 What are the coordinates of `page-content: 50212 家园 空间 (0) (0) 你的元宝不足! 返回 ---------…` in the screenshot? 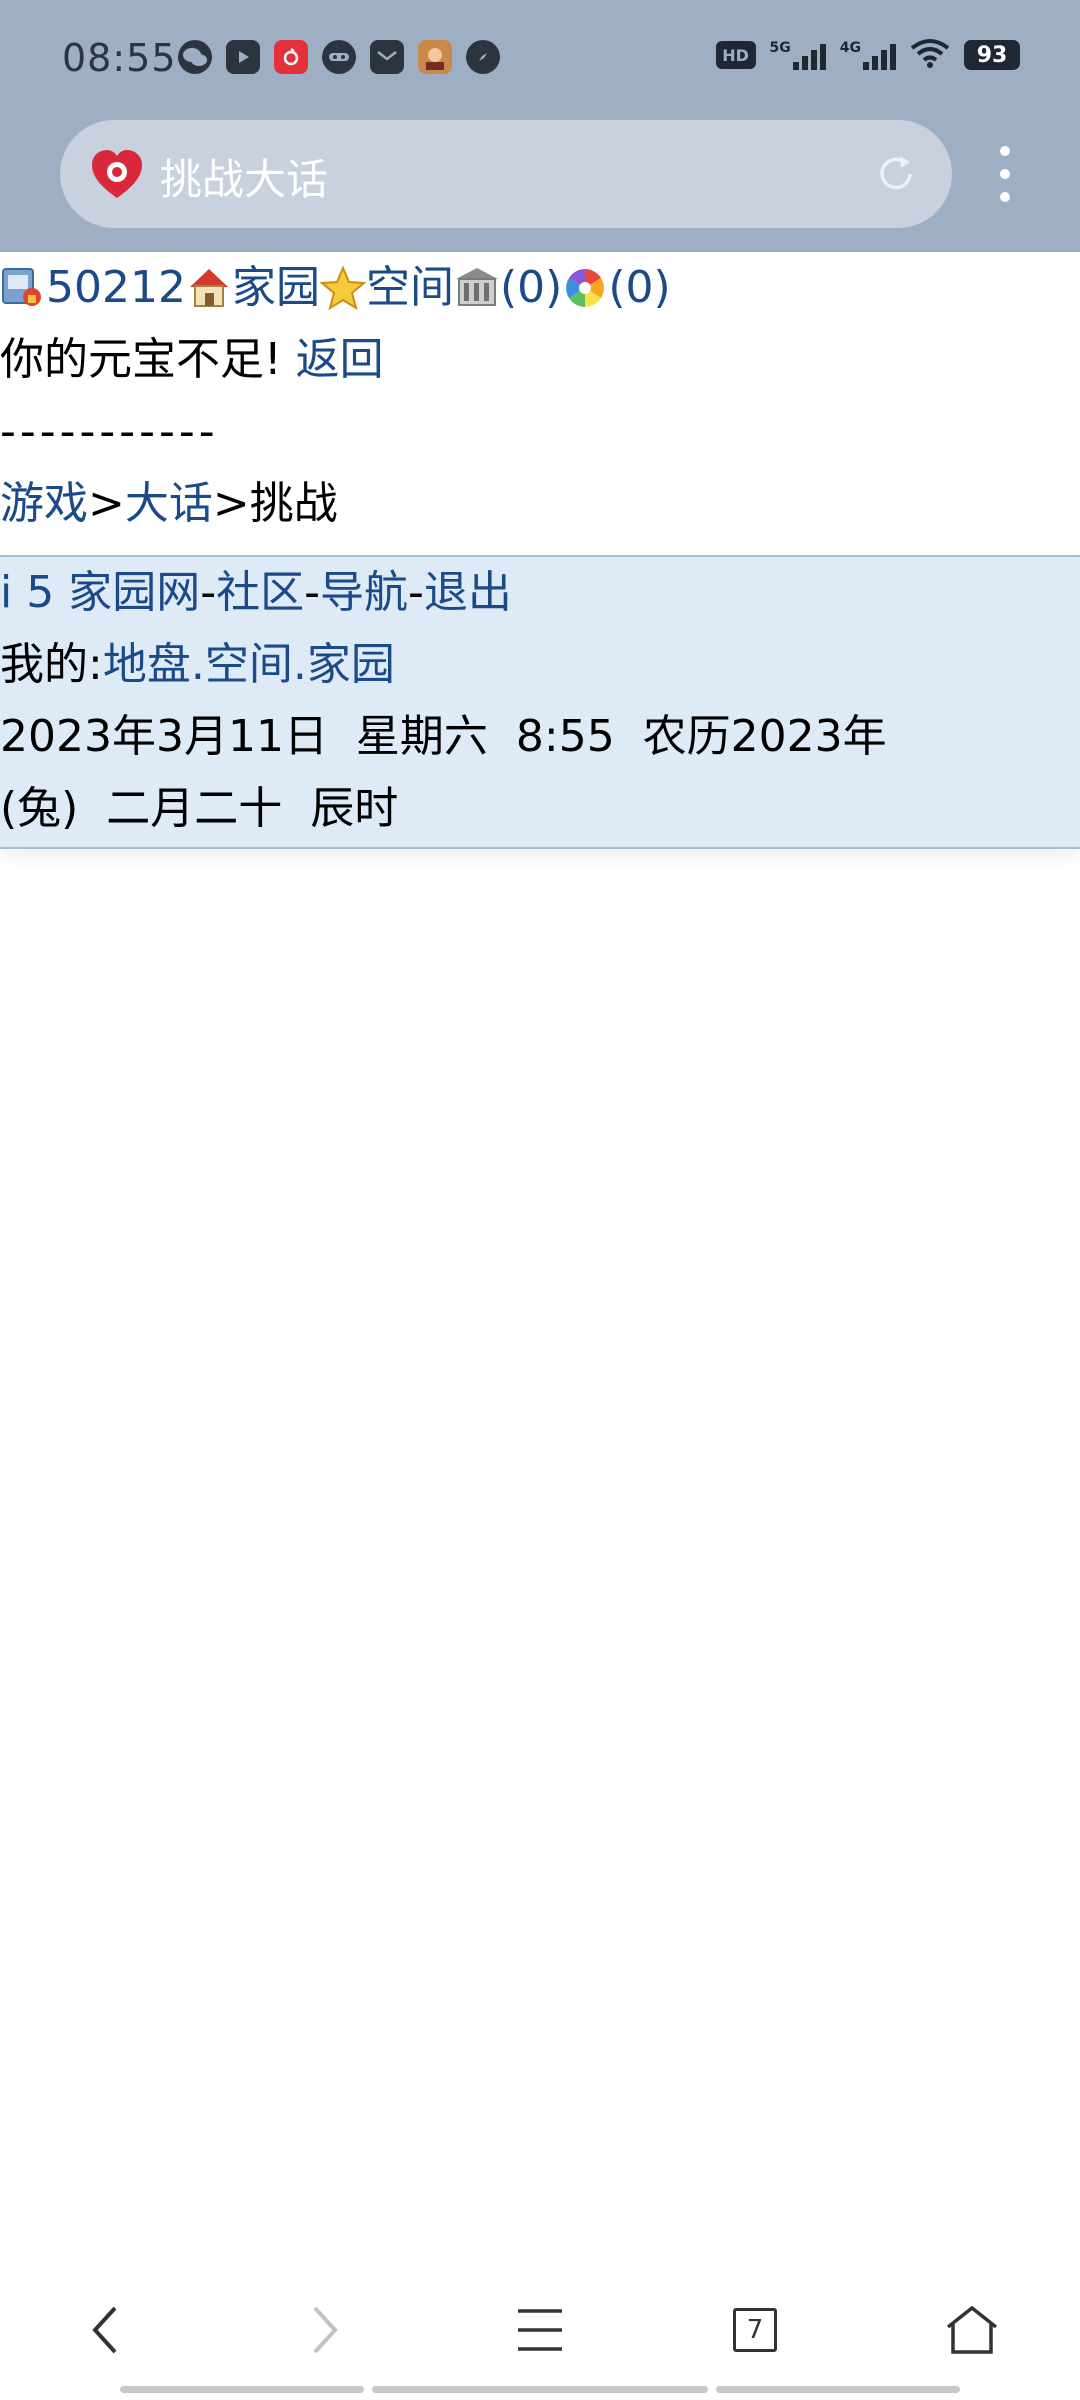 It's located at (540, 396).